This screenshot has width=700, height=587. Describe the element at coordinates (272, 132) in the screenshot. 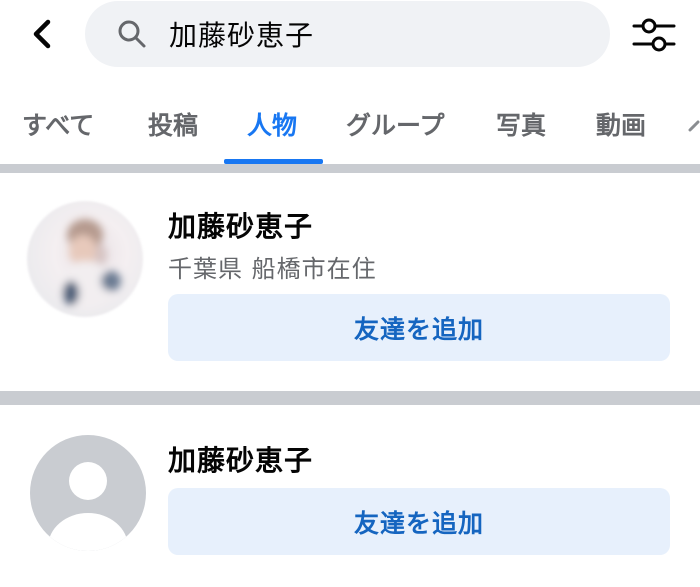

I see `tab-people: 人物` at that location.